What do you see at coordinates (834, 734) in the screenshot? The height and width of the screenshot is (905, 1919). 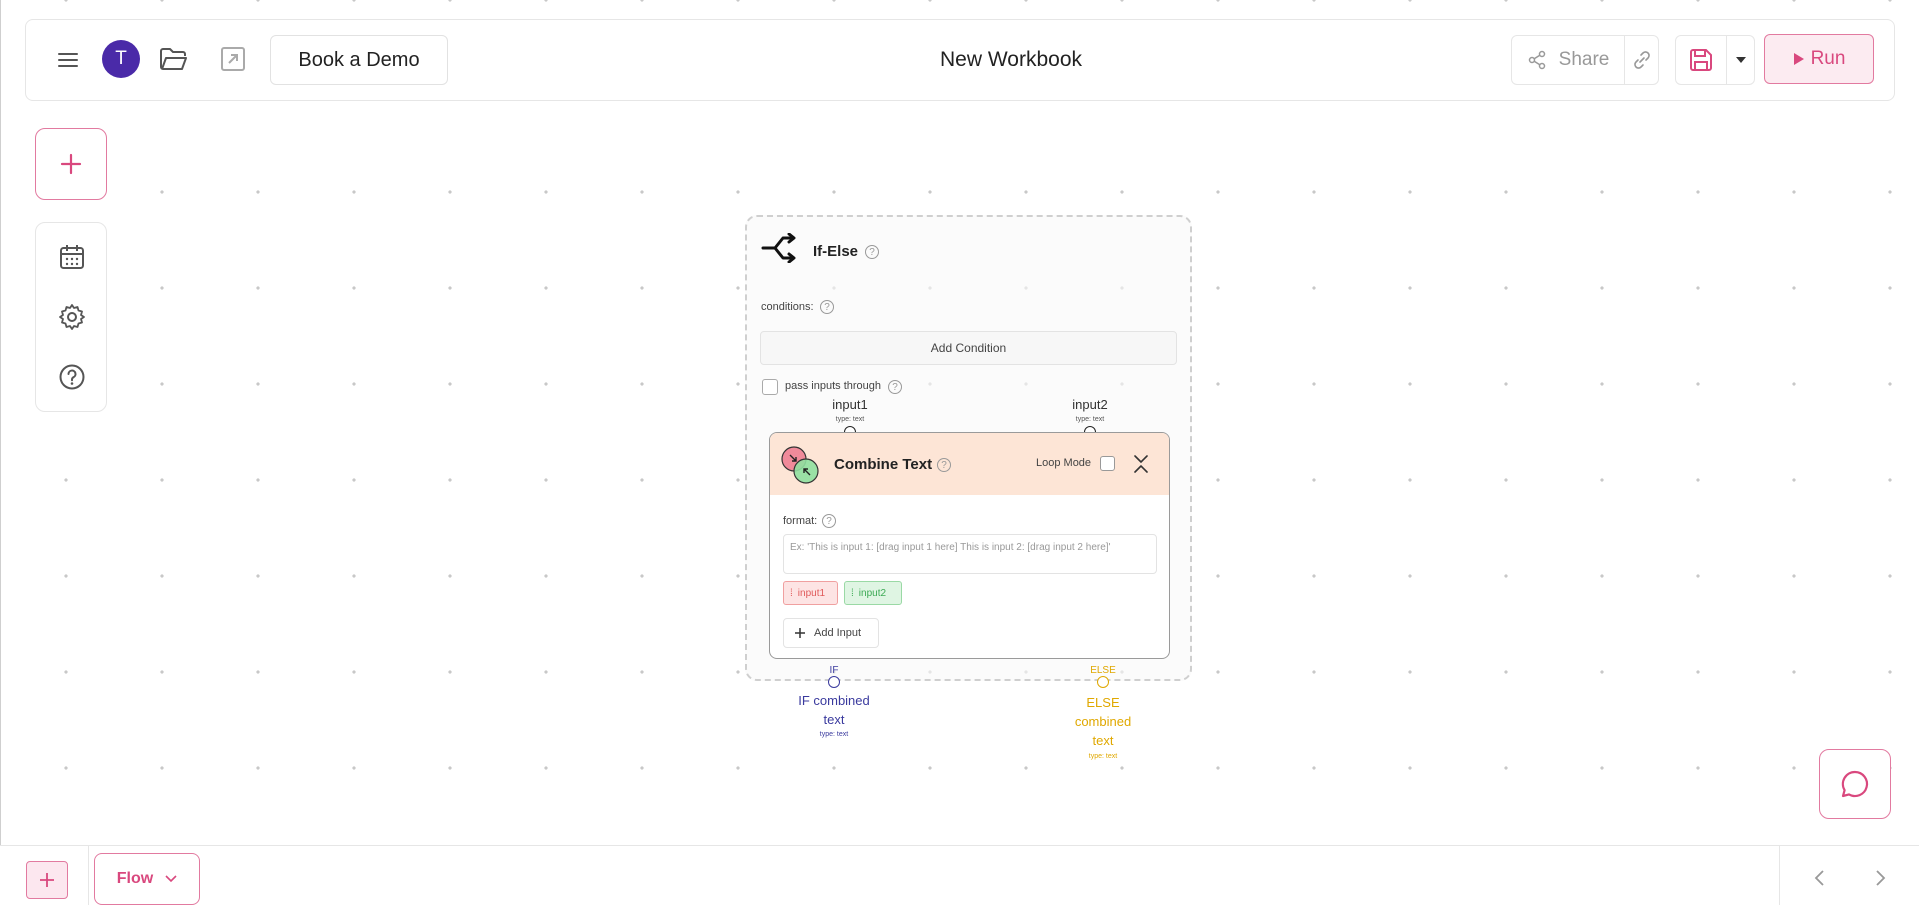 I see `if-output-type: type: text` at bounding box center [834, 734].